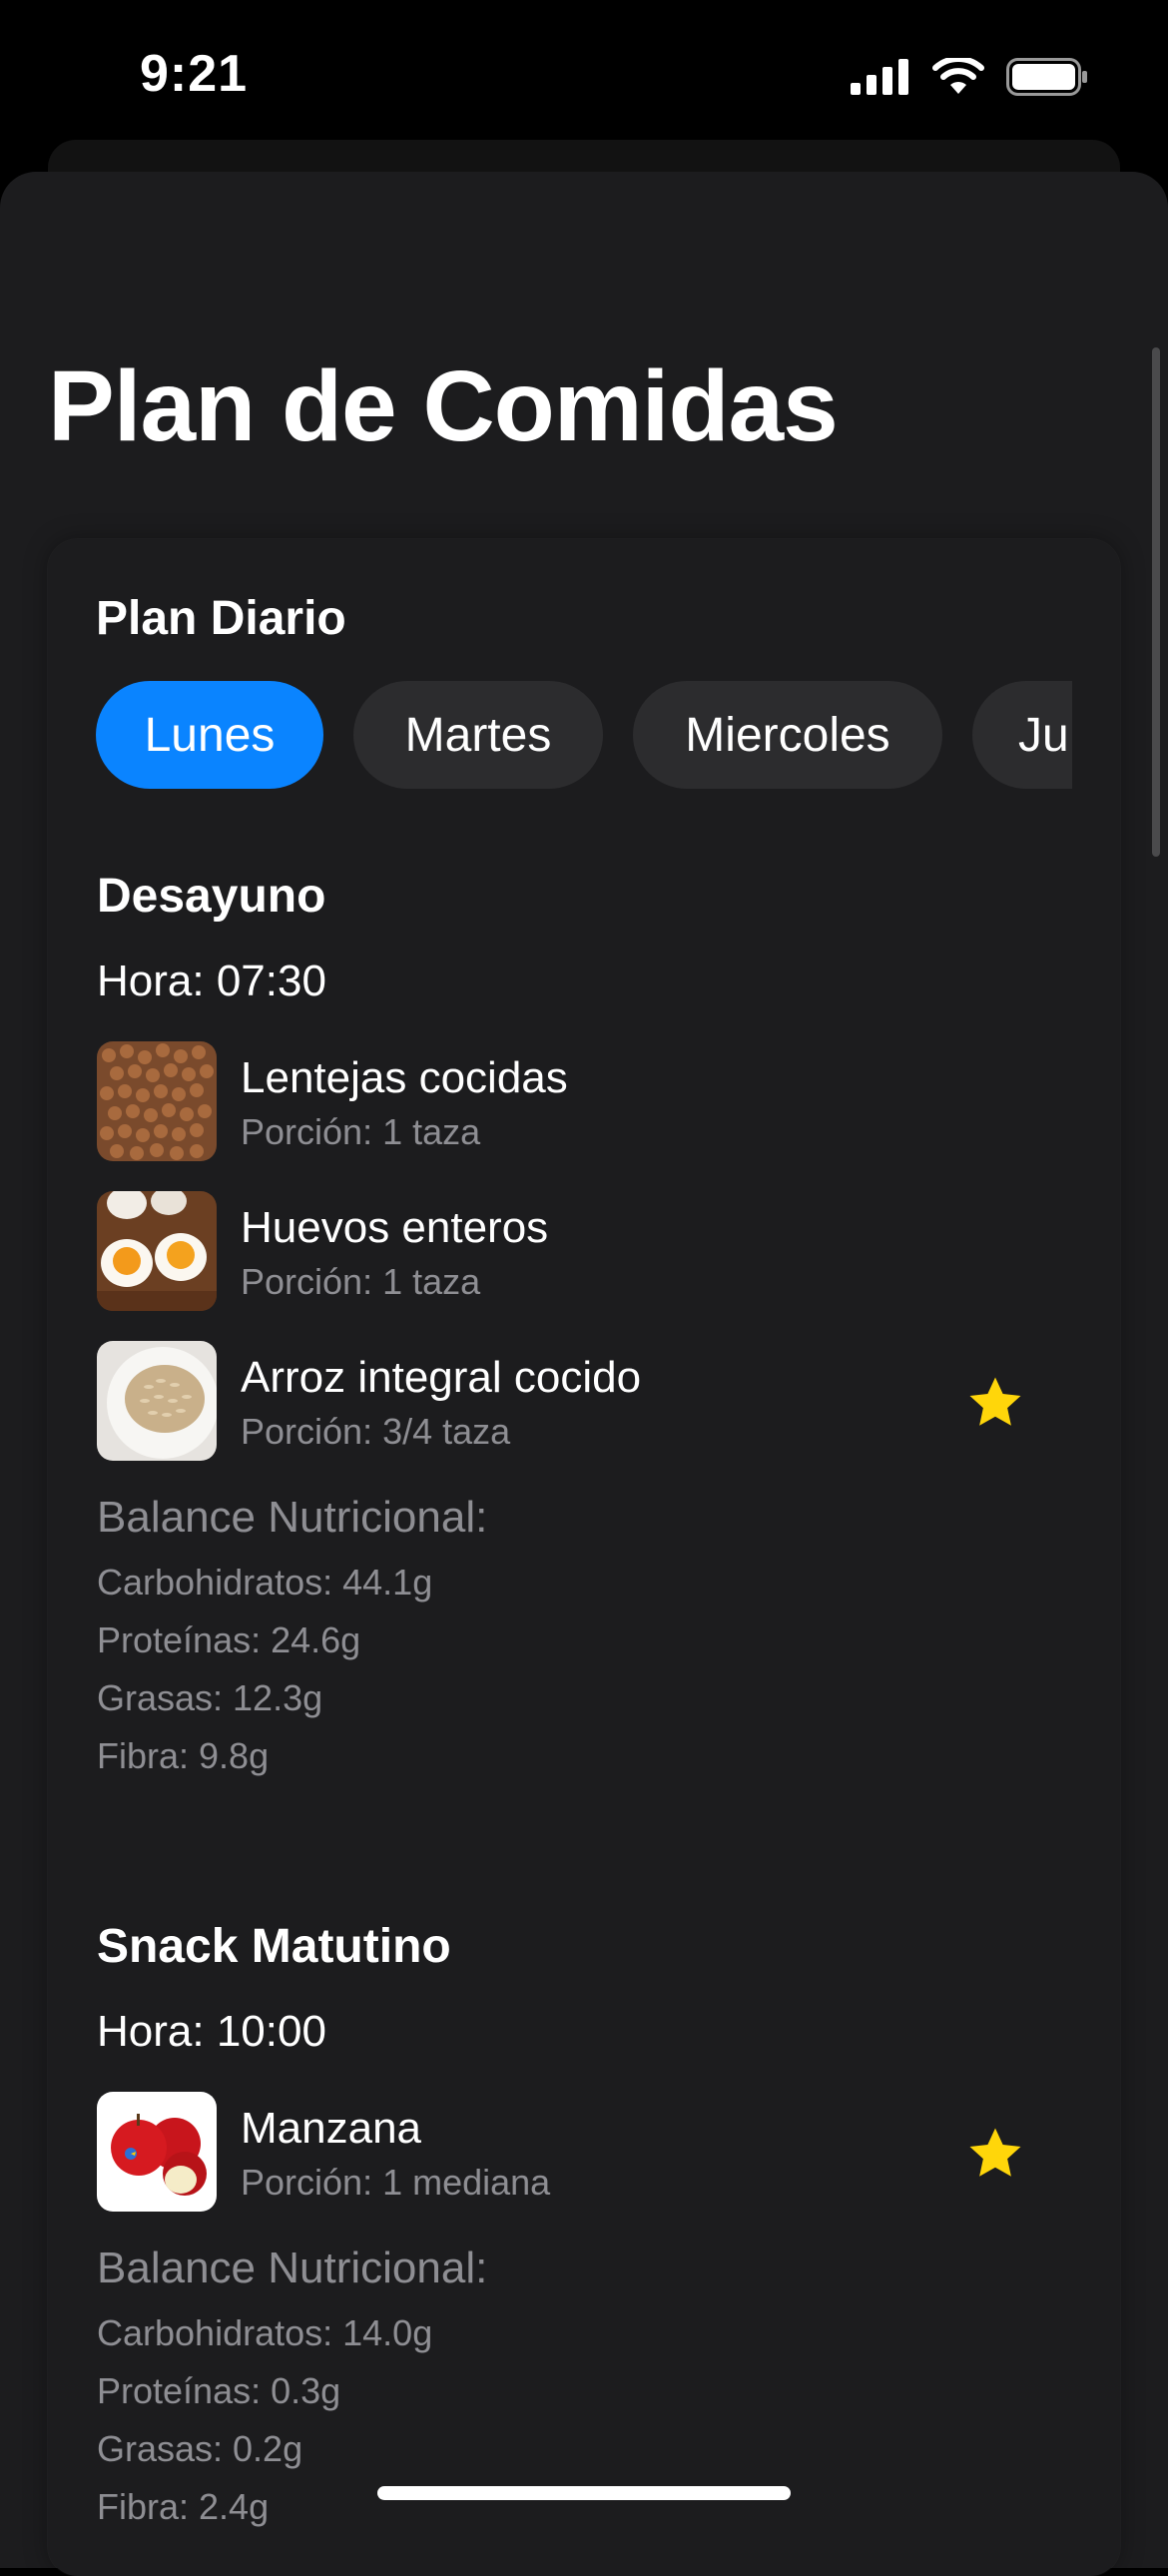 This screenshot has height=2576, width=1168. Describe the element at coordinates (376, 1431) in the screenshot. I see `food-portion: Porción: 3/4 taza` at that location.